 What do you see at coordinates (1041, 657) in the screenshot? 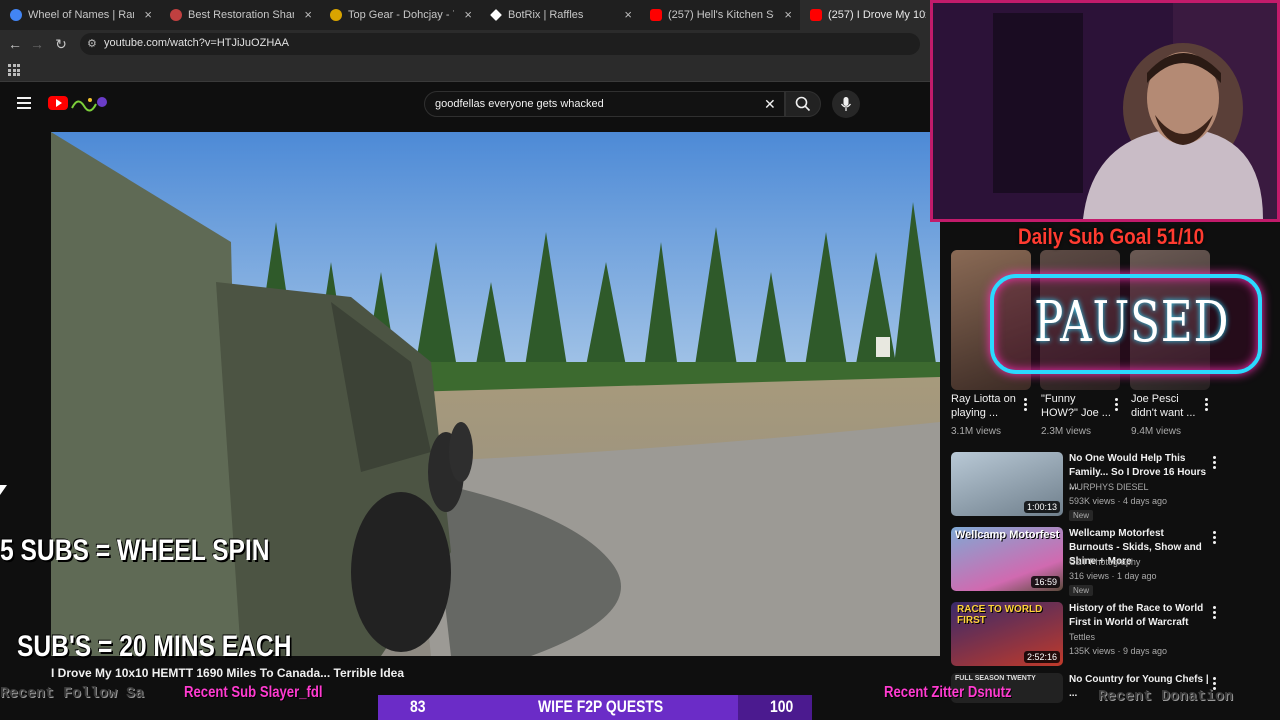
I see `video-duration: 2:52:16` at bounding box center [1041, 657].